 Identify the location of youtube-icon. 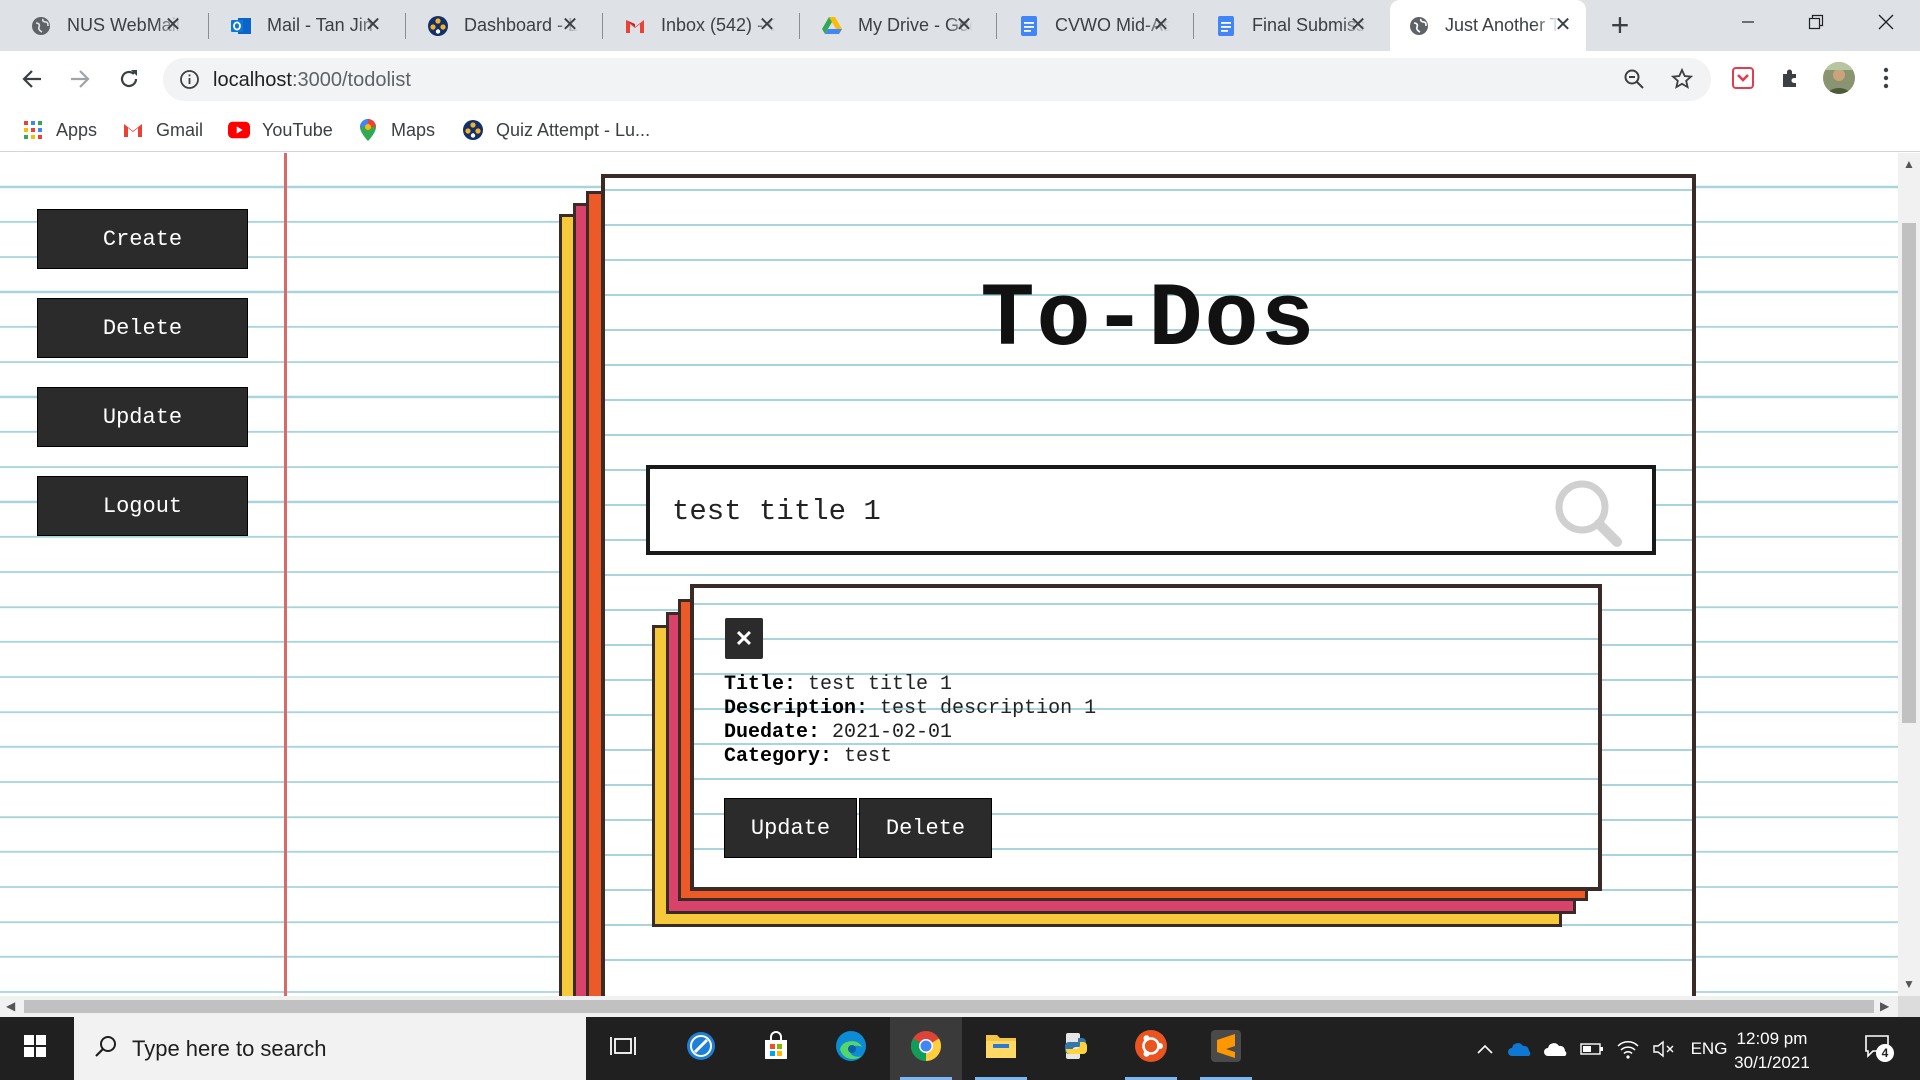
(239, 130).